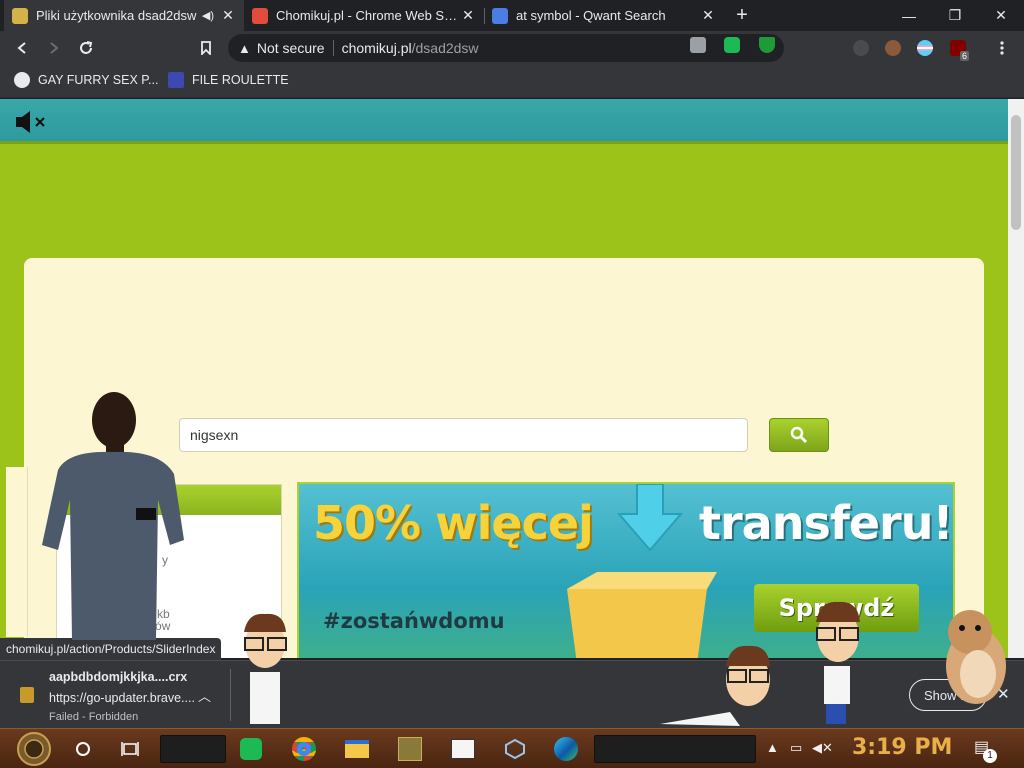 Image resolution: width=1024 pixels, height=768 pixels. What do you see at coordinates (1016, 172) in the screenshot?
I see `scroll-thumb` at bounding box center [1016, 172].